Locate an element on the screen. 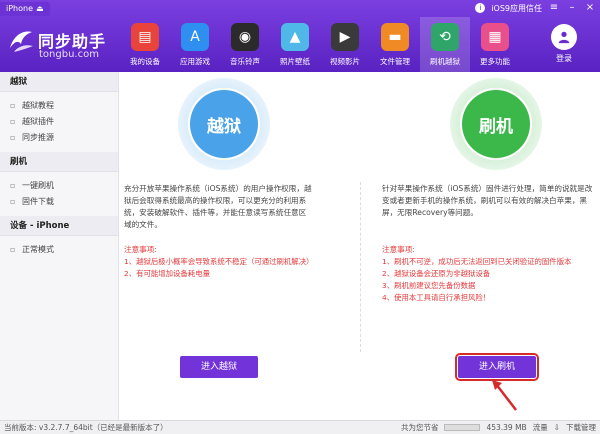  logo: 同步助手 tongbu.com is located at coordinates (62, 44).